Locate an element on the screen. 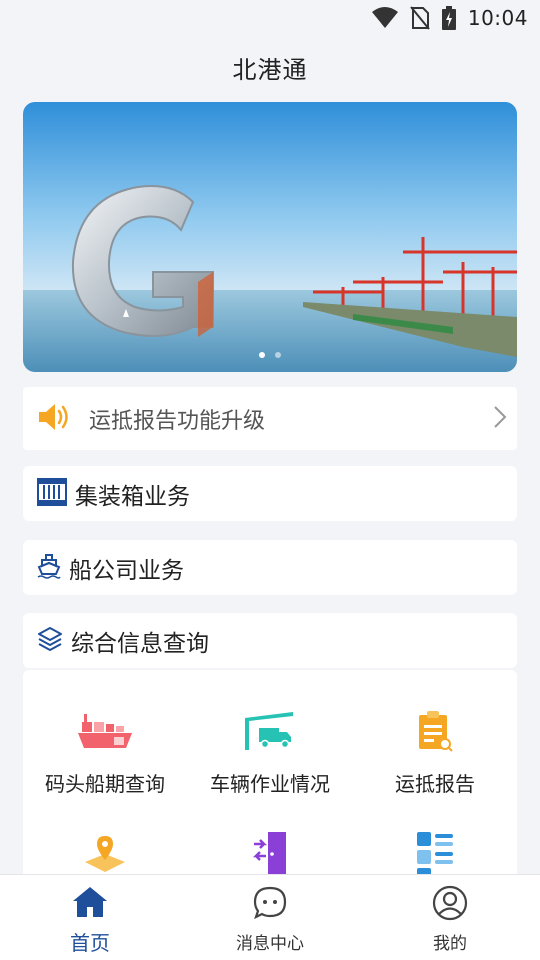 This screenshot has height=960, width=540. carousel-dot-active is located at coordinates (262, 355).